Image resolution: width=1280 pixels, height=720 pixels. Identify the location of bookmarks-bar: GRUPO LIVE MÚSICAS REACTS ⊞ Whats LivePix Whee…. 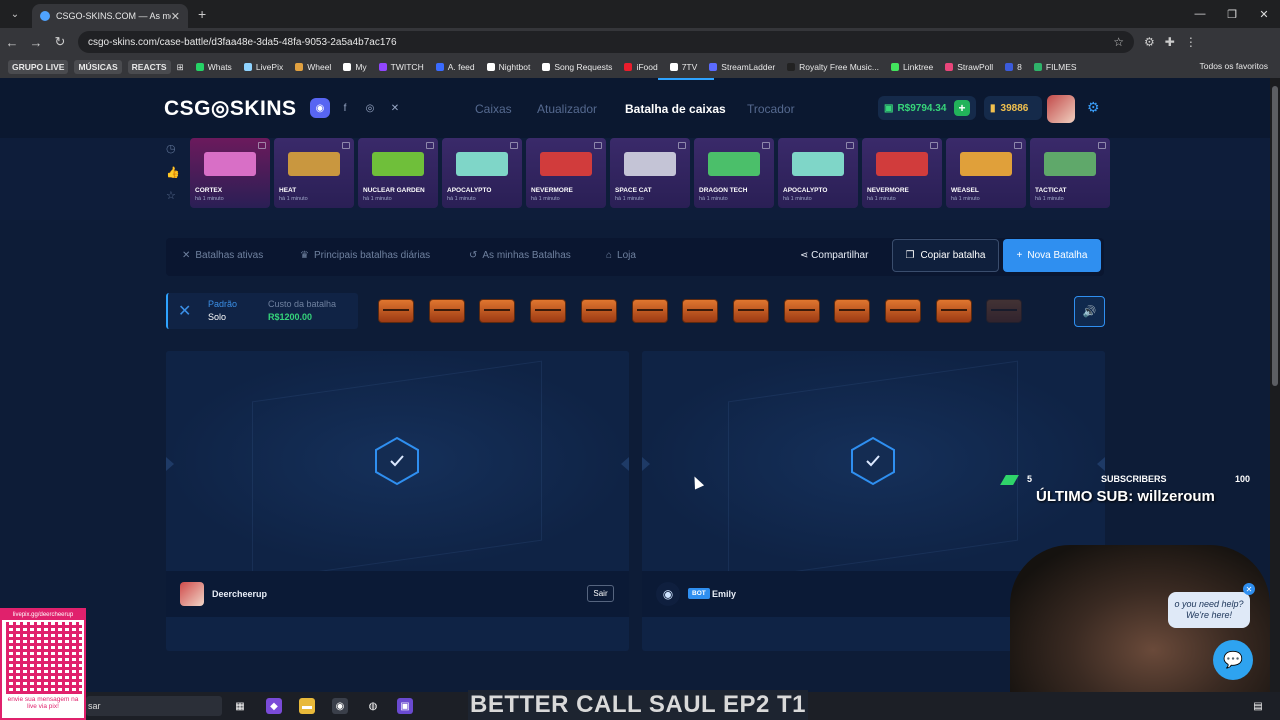
(640, 67).